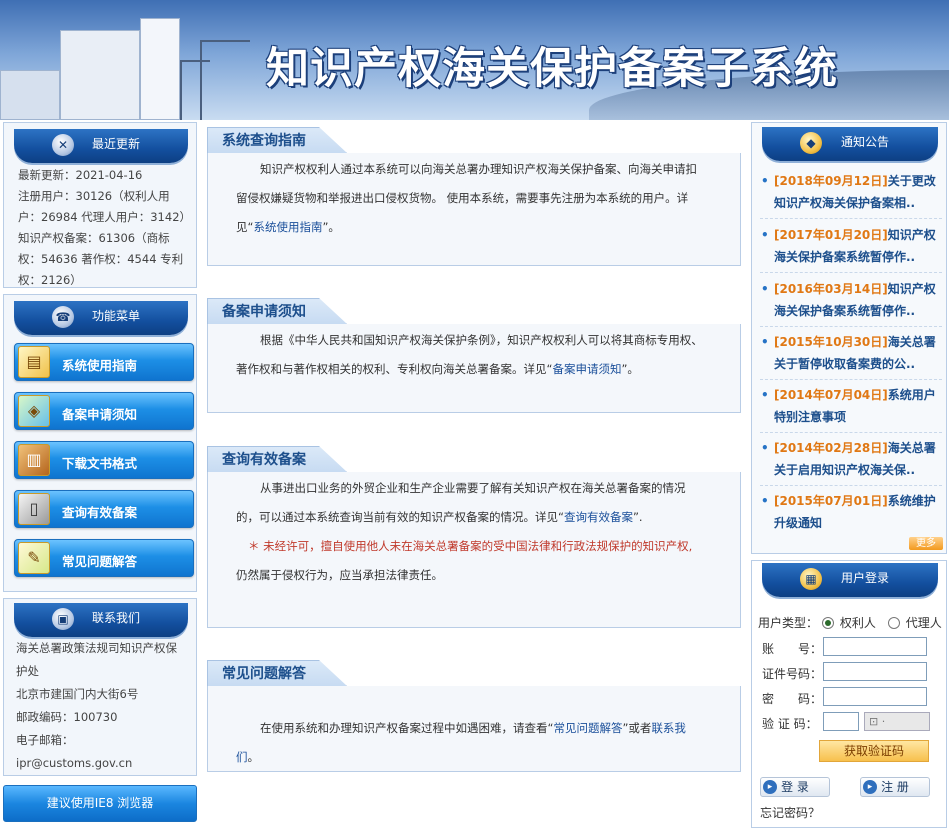 The image size is (949, 832). I want to click on pen-icon: ✎, so click(34, 558).